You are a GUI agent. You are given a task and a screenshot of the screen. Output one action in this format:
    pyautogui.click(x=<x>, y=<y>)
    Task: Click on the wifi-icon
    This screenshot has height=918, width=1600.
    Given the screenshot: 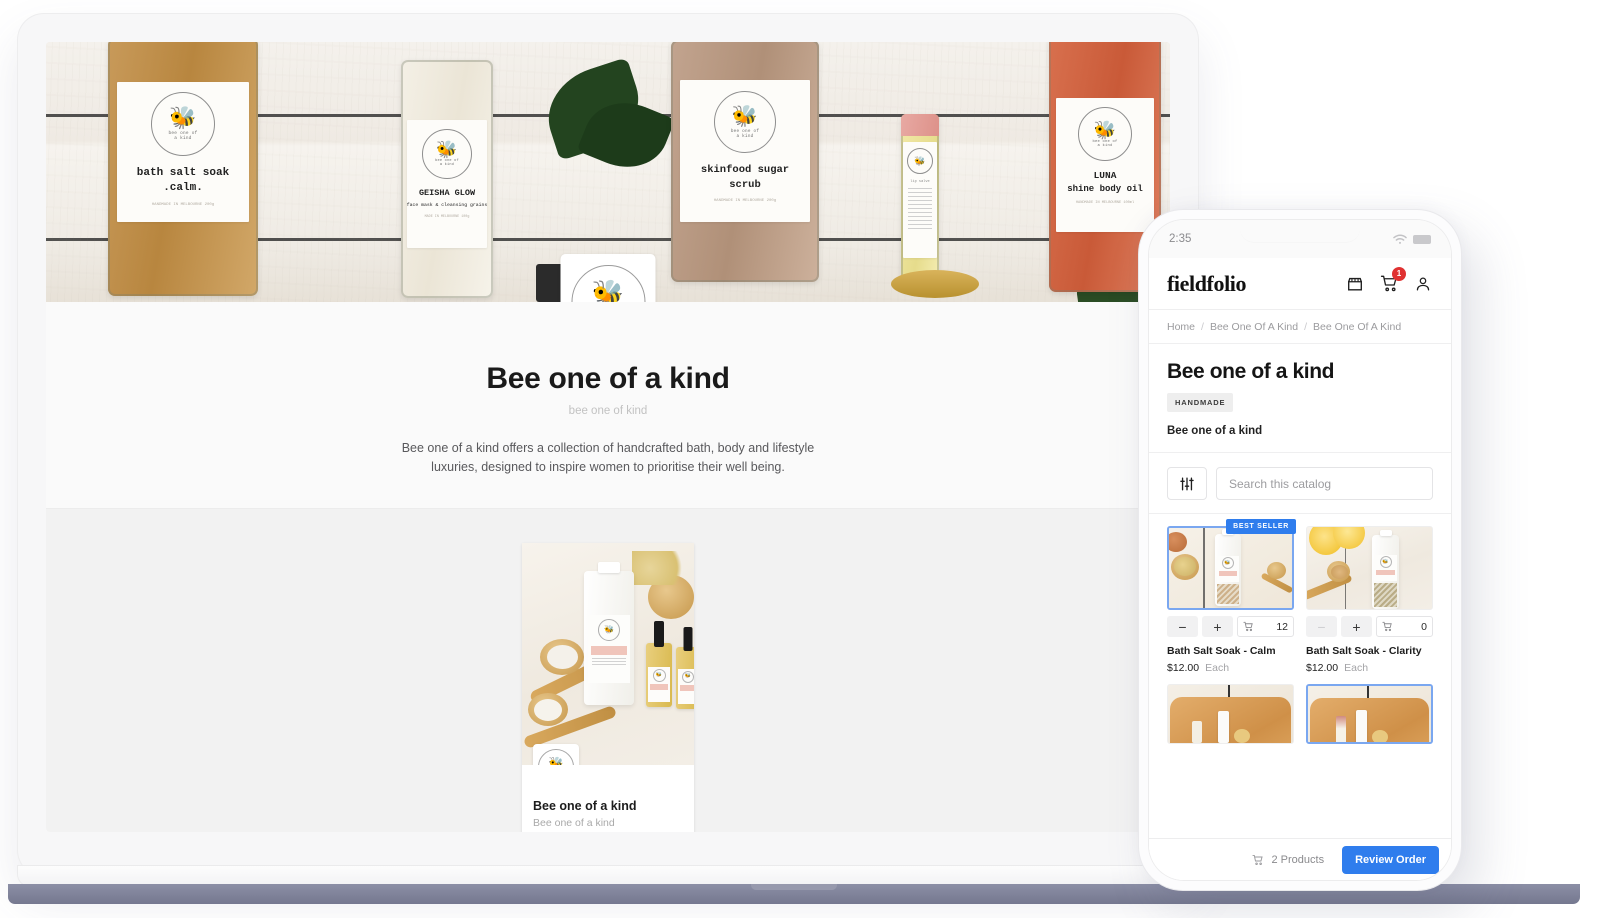 What is the action you would take?
    pyautogui.click(x=1400, y=239)
    